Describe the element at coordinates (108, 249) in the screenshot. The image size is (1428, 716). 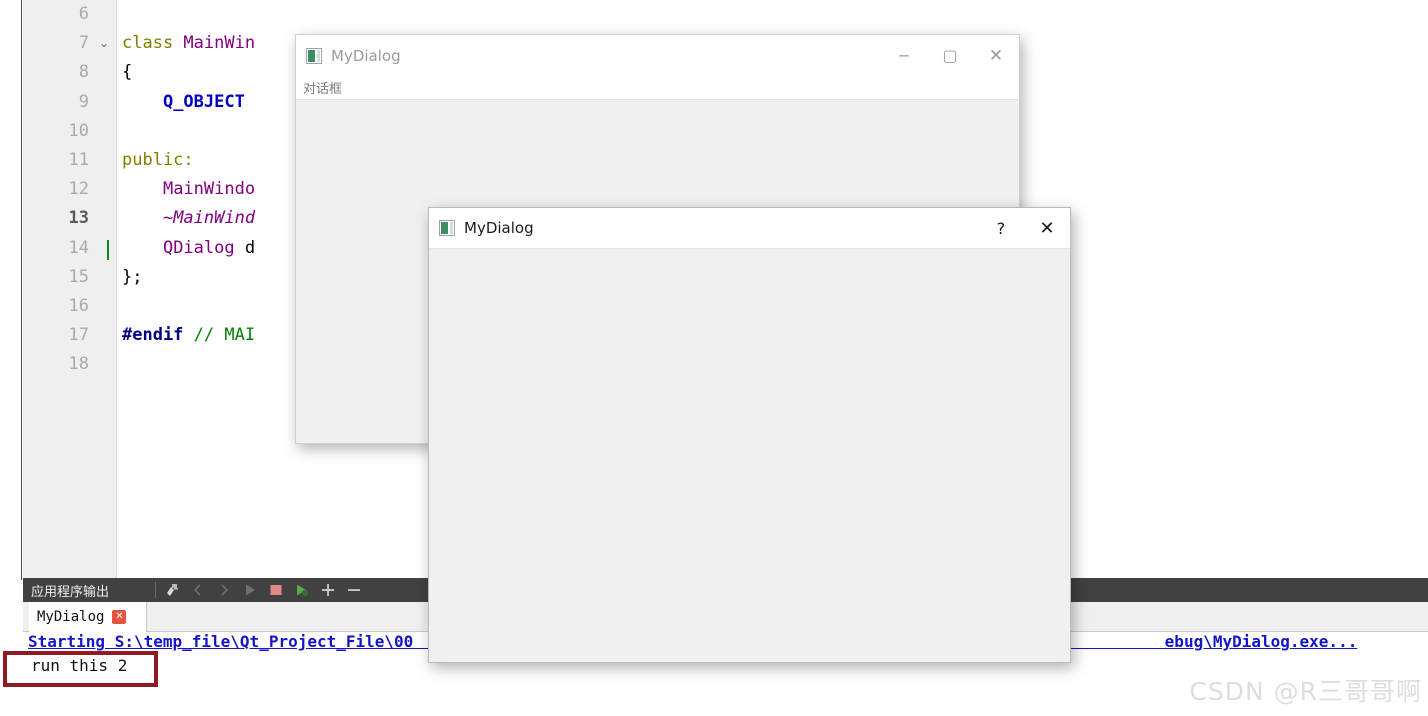
I see `text-caret` at that location.